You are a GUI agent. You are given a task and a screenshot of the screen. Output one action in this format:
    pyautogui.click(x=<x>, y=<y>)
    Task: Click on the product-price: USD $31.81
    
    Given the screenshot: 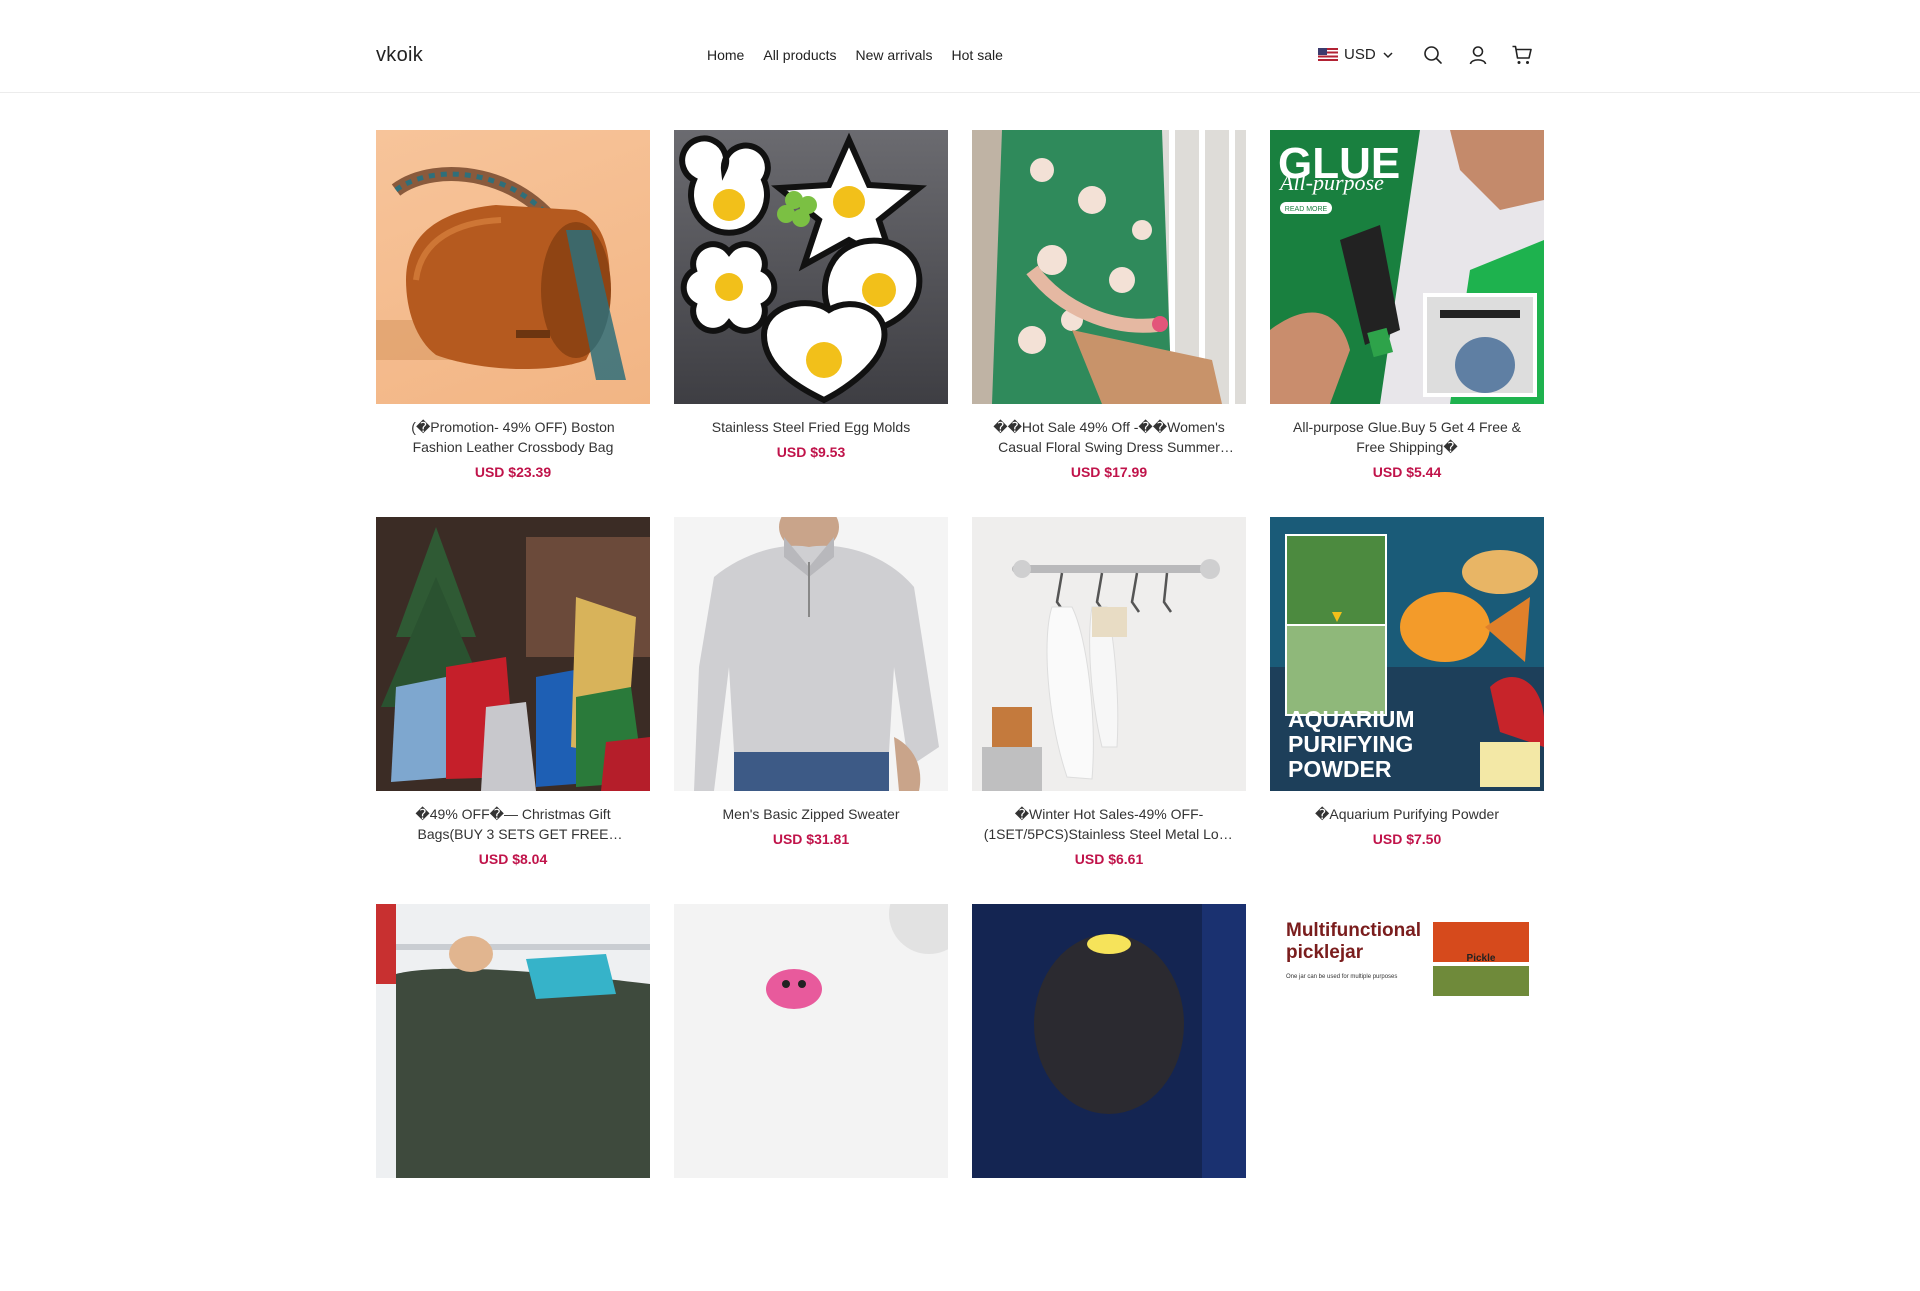 What is the action you would take?
    pyautogui.click(x=811, y=839)
    